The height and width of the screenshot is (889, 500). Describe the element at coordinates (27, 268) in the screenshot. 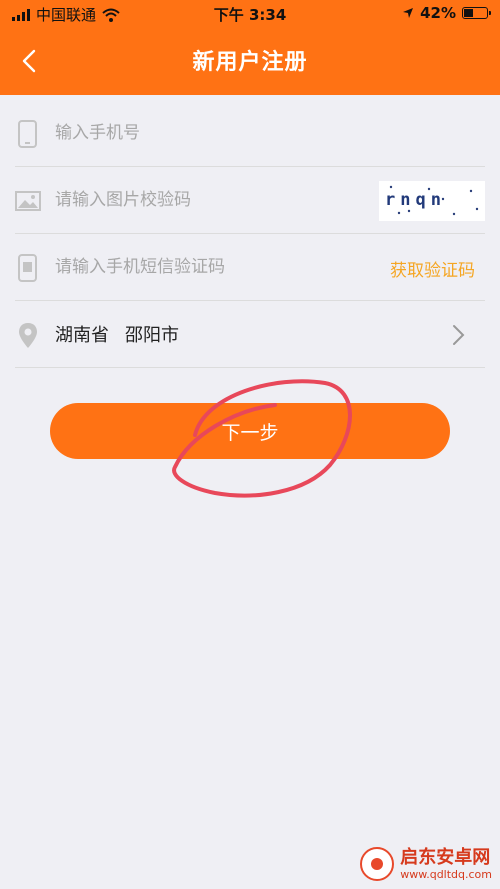

I see `sms-phone-icon` at that location.